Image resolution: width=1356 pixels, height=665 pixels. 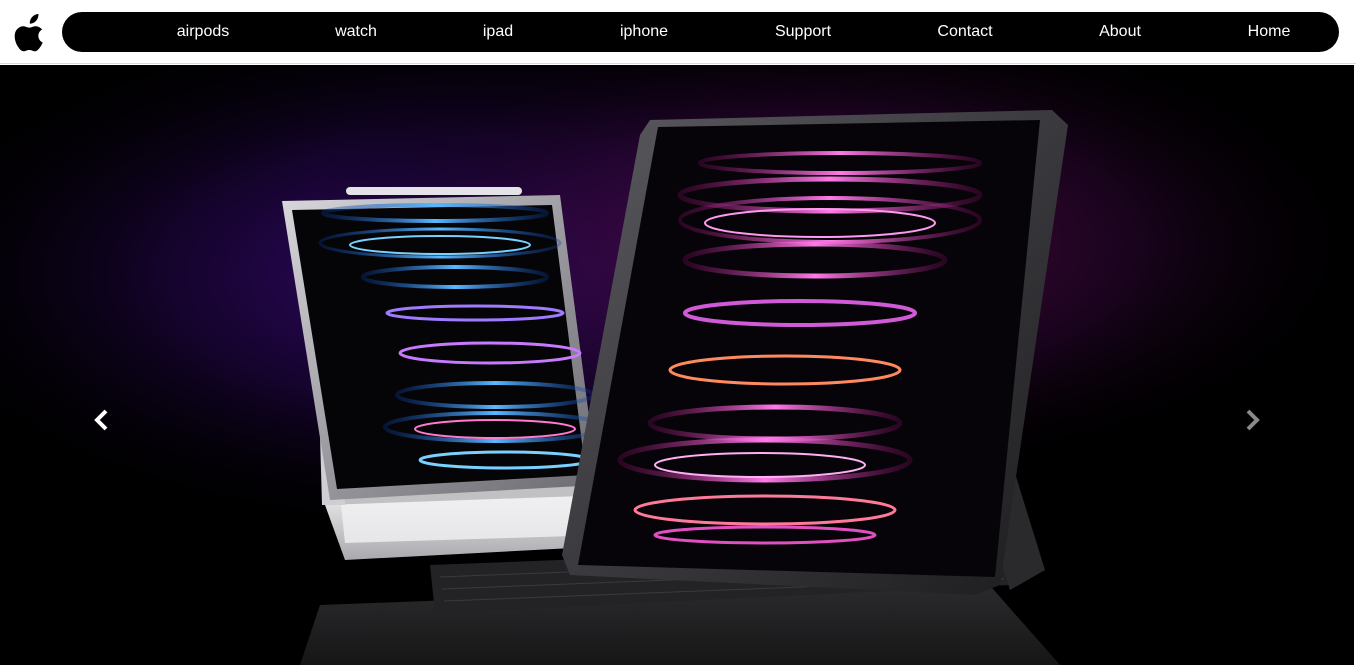 I want to click on nav-link-watch: watch, so click(x=356, y=32).